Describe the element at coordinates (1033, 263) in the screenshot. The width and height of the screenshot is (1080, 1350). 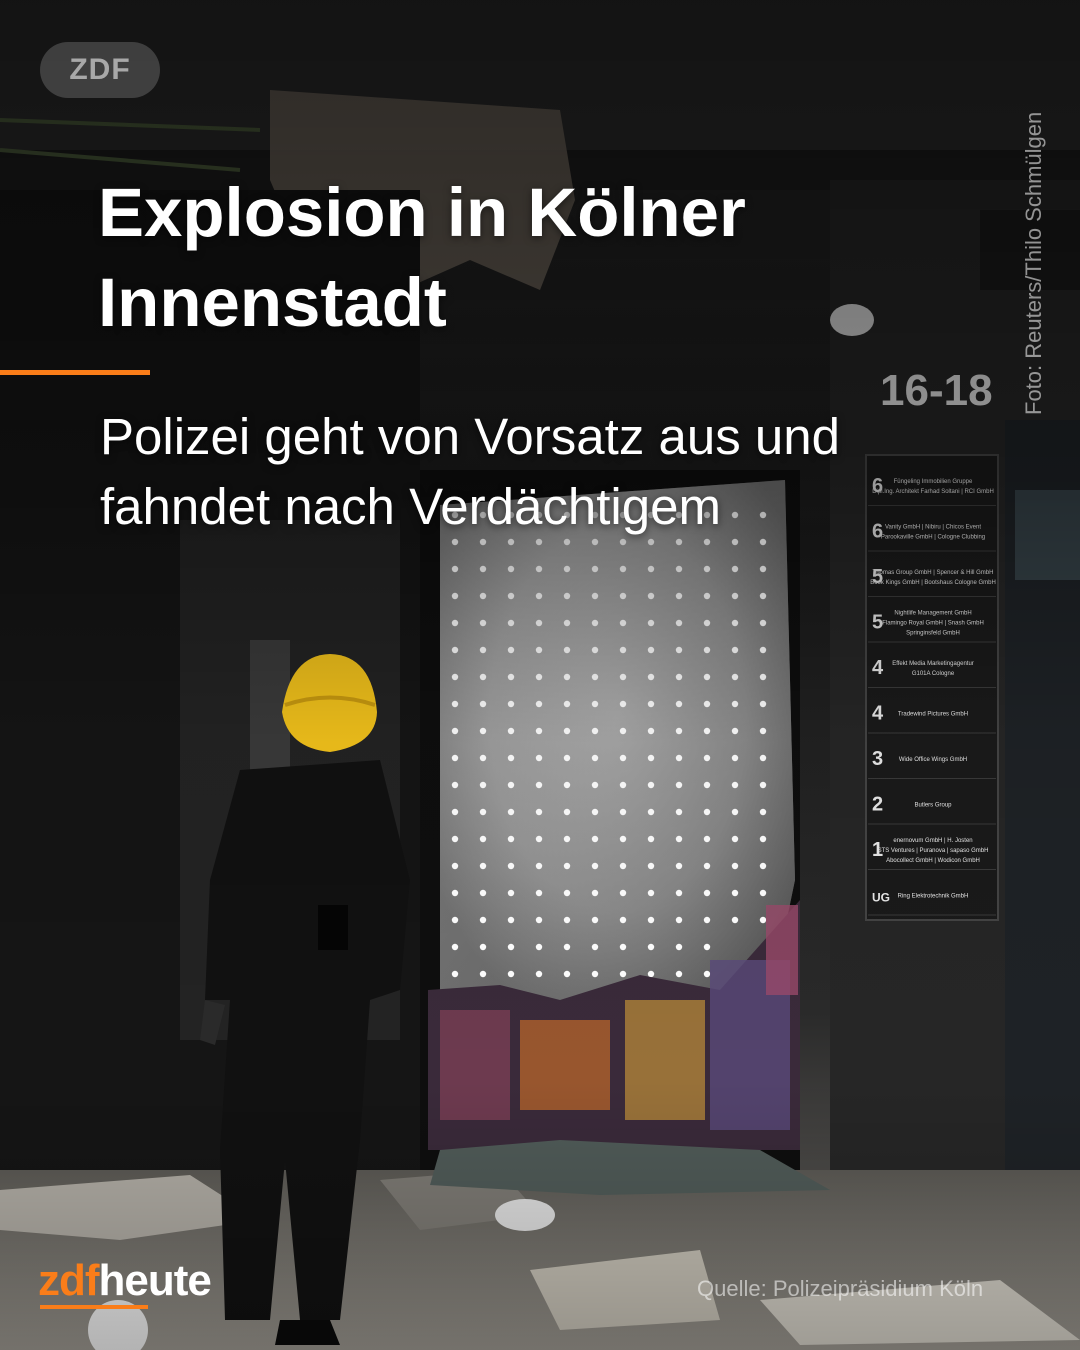
I see `photo-credit: Foto: Reuters/Thilo Schmülgen` at that location.